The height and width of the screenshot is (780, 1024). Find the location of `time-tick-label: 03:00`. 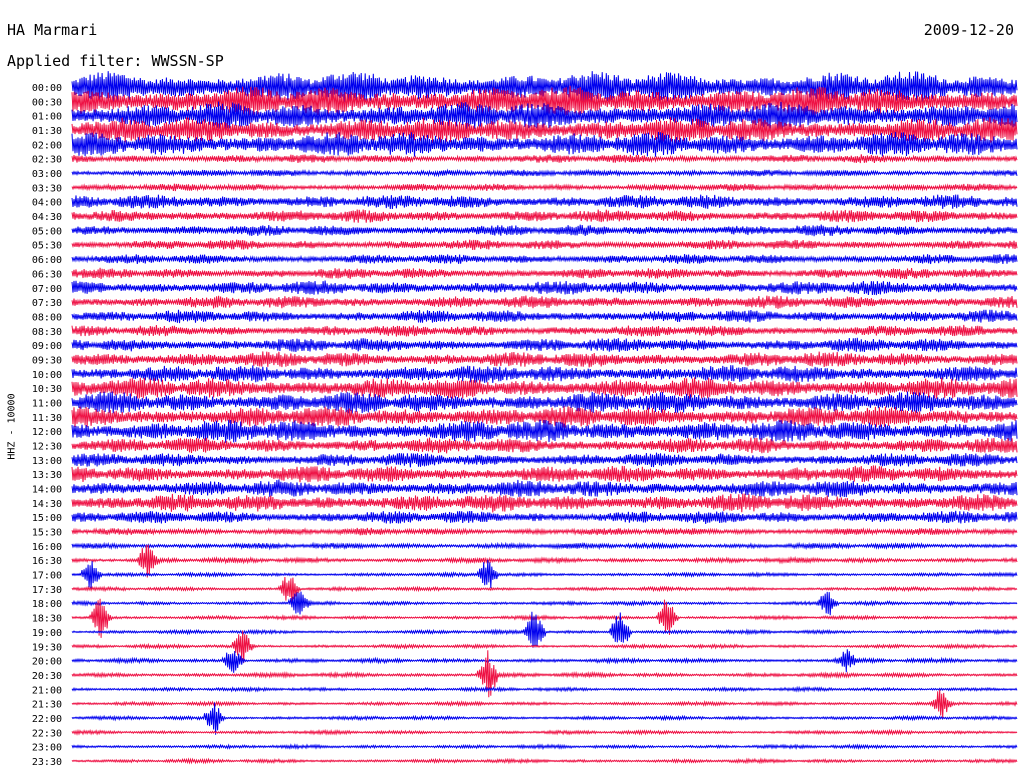

time-tick-label: 03:00 is located at coordinates (47, 174).